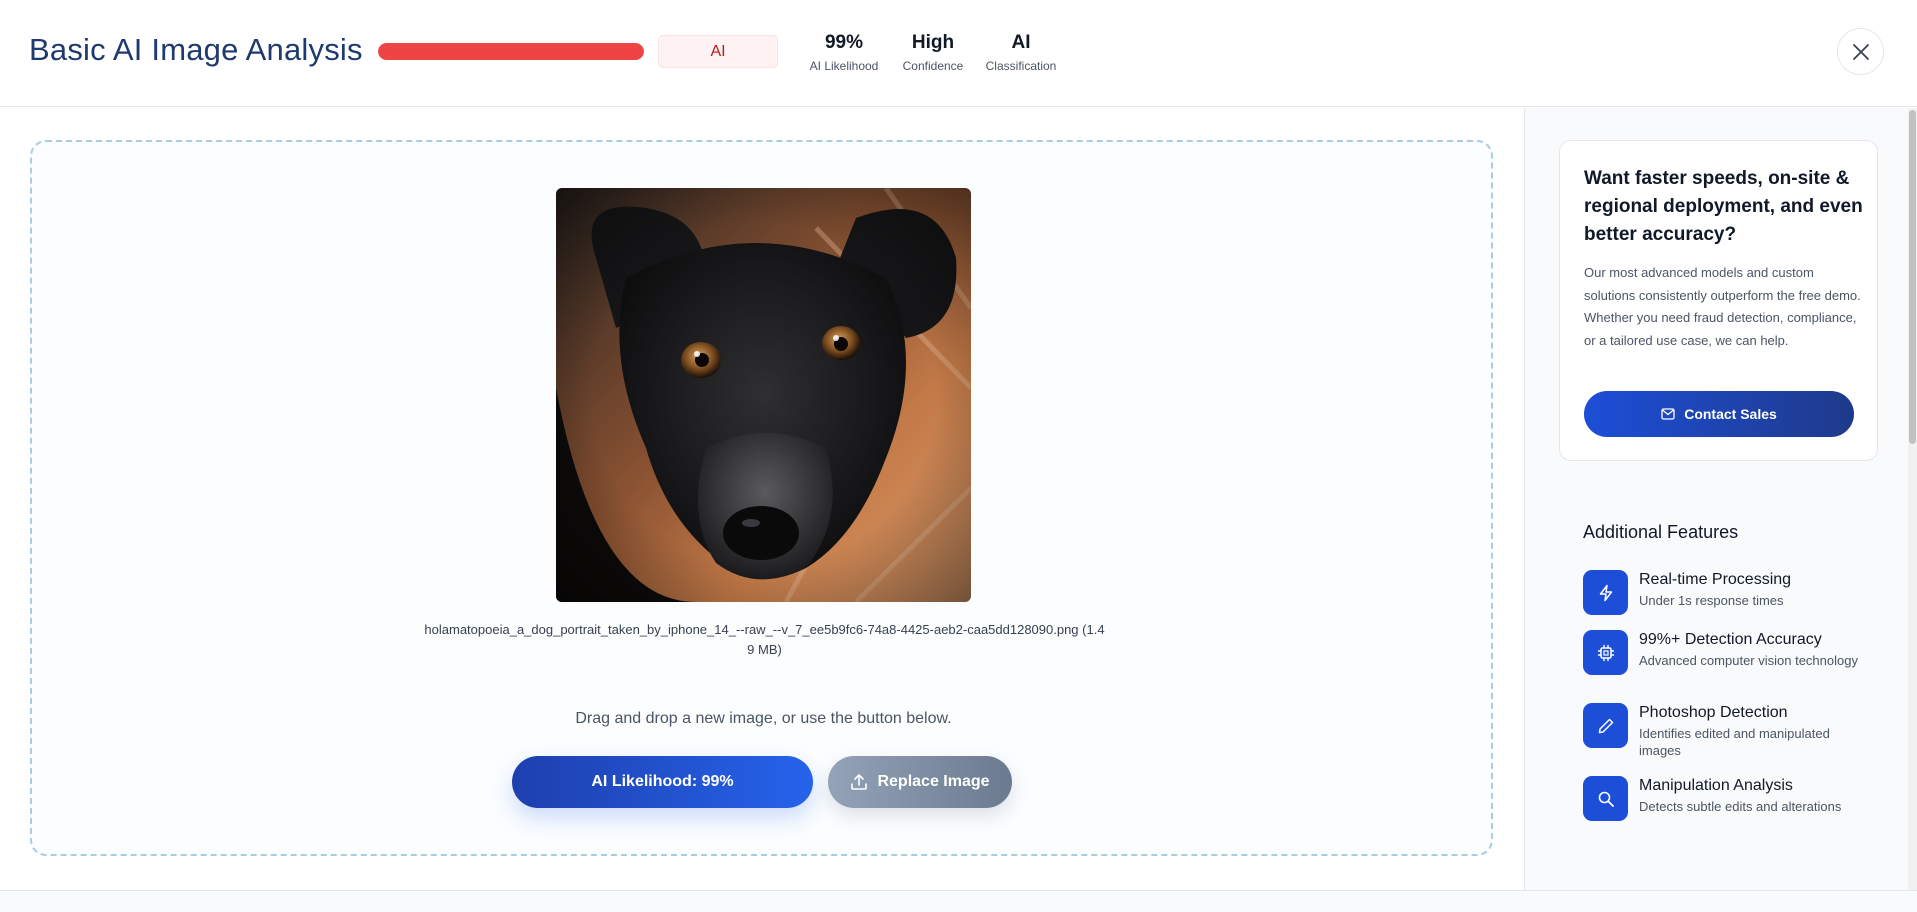 The image size is (1917, 912). Describe the element at coordinates (1730, 639) in the screenshot. I see `feature-title: 99%+ Detection Accuracy` at that location.